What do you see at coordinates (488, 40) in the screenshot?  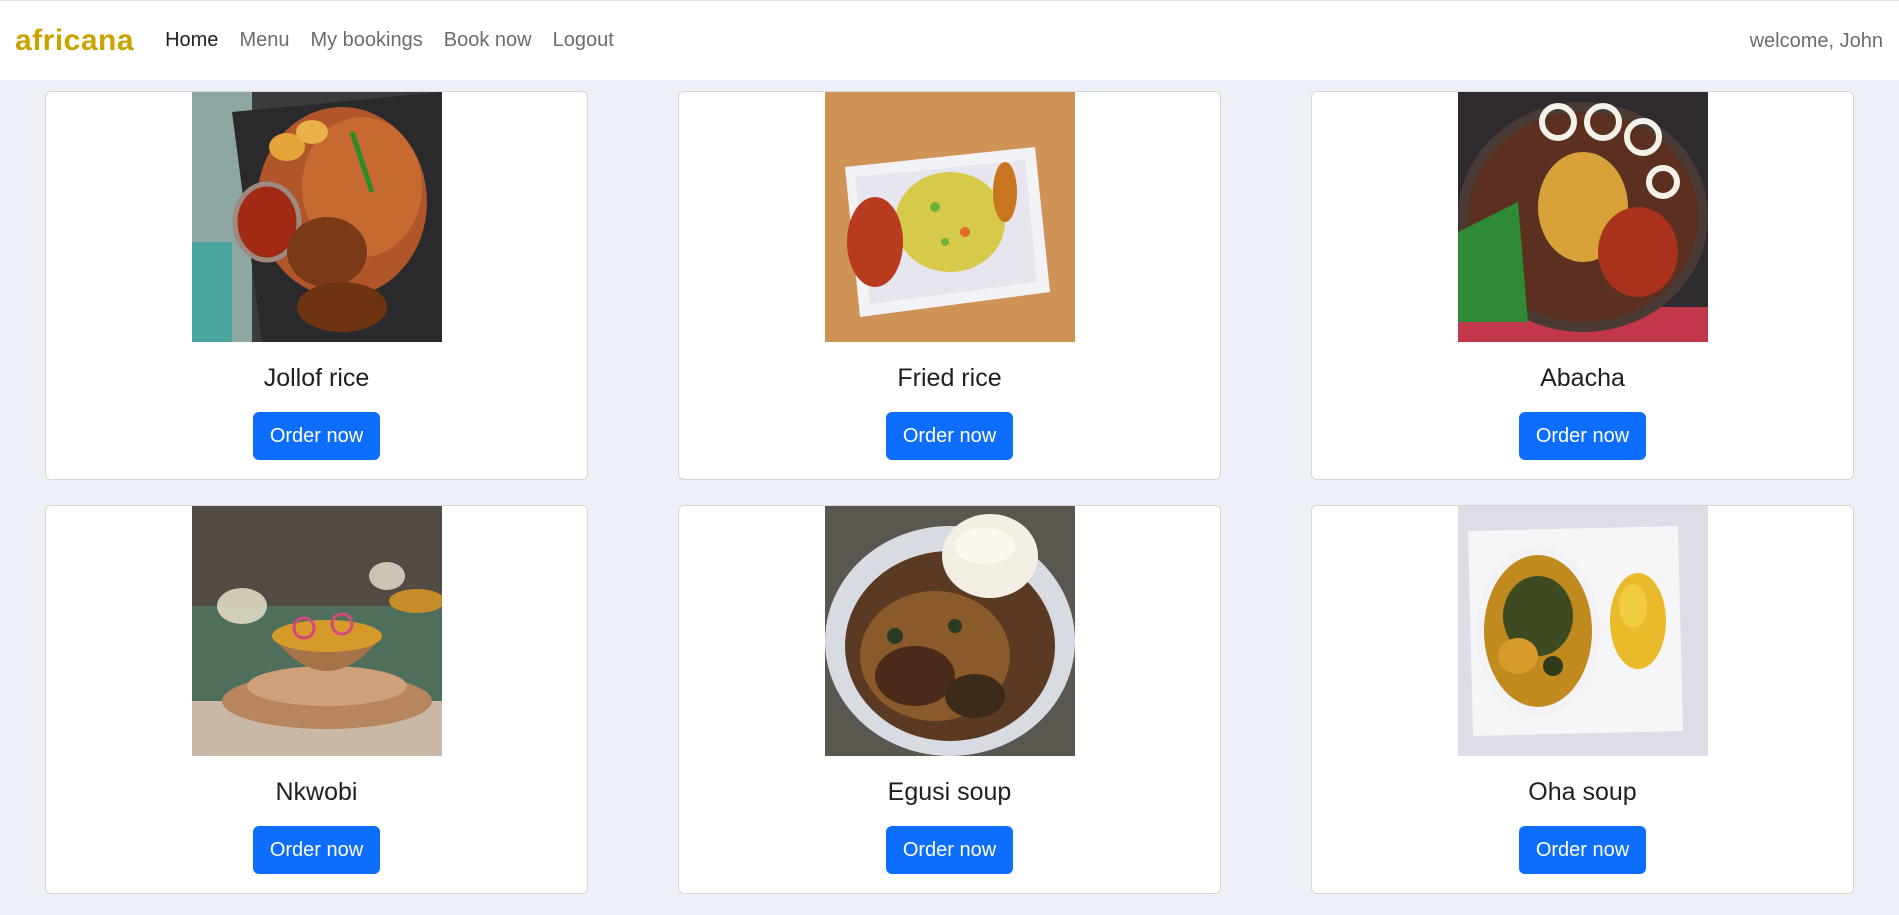 I see `nav-link-book-now: Book now` at bounding box center [488, 40].